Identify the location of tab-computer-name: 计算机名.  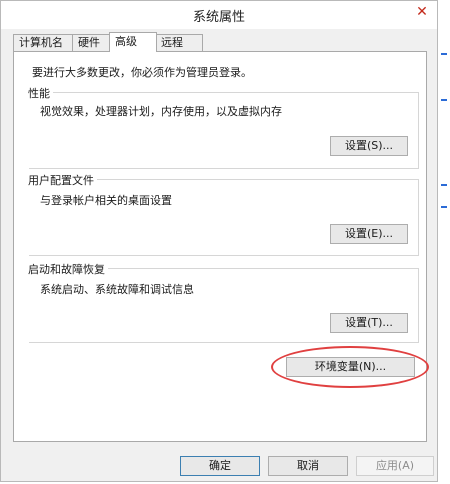
(43, 42).